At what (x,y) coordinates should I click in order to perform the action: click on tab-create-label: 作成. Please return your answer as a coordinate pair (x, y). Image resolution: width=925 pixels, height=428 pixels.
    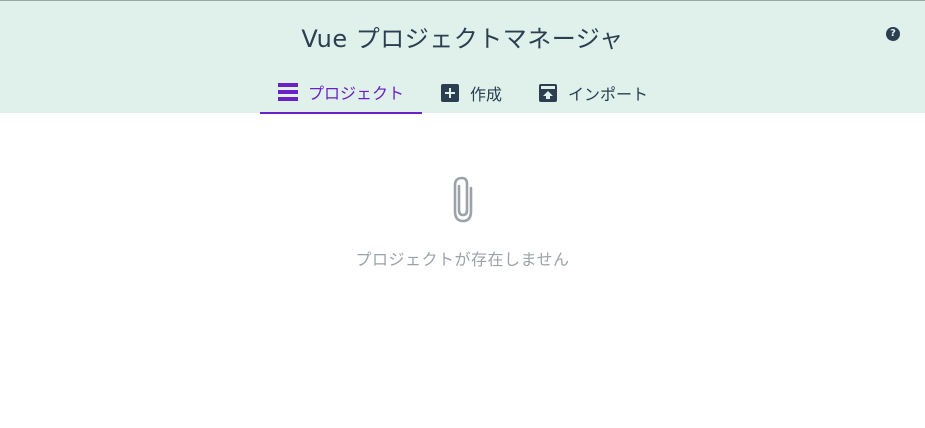
    Looking at the image, I should click on (486, 94).